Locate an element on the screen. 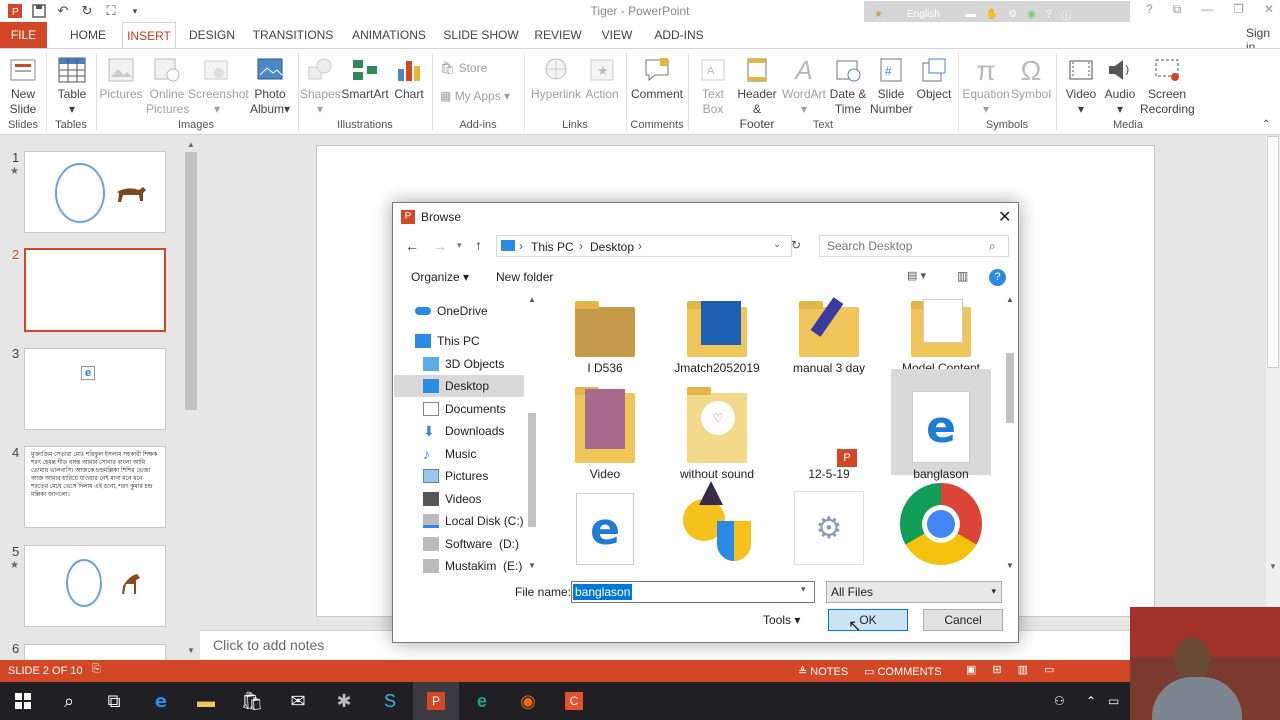 The height and width of the screenshot is (720, 1280). collapse-ribbon-icon: ⌃ is located at coordinates (1266, 124).